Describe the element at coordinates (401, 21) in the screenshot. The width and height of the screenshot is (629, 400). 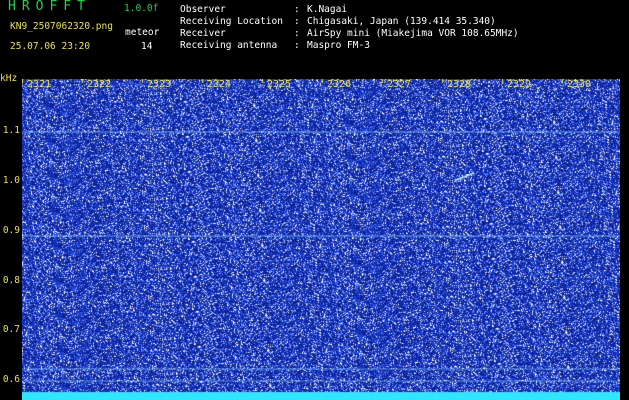
I see `location-value: Chigasaki, Japan (139.414 35.340)` at that location.